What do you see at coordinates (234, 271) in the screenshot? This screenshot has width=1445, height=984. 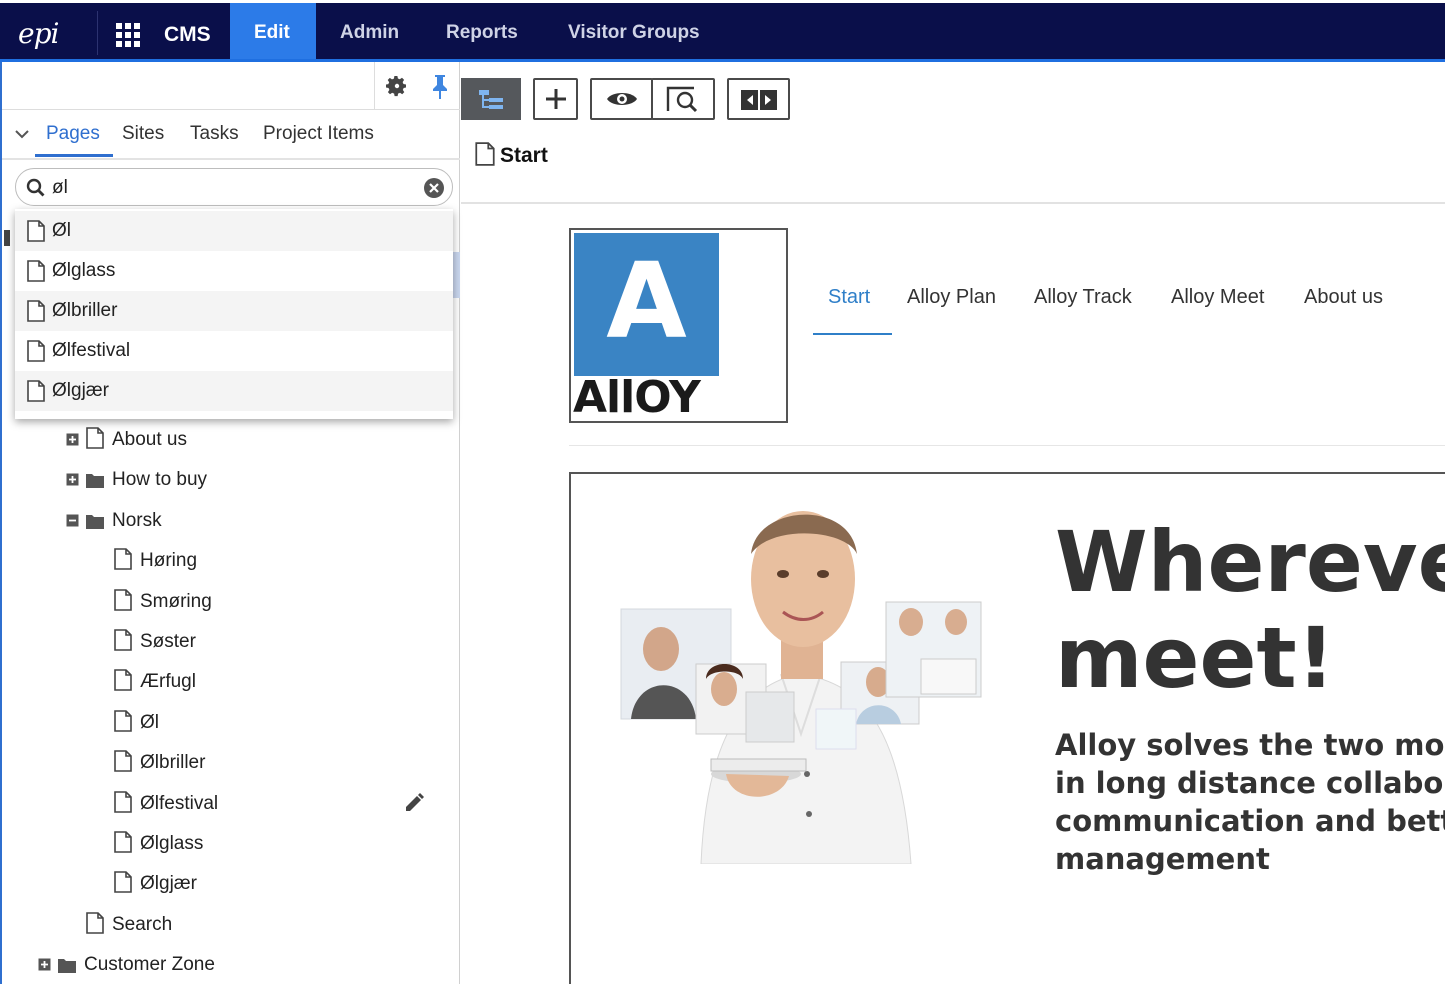 I see `suggestion-item: Ølglass` at bounding box center [234, 271].